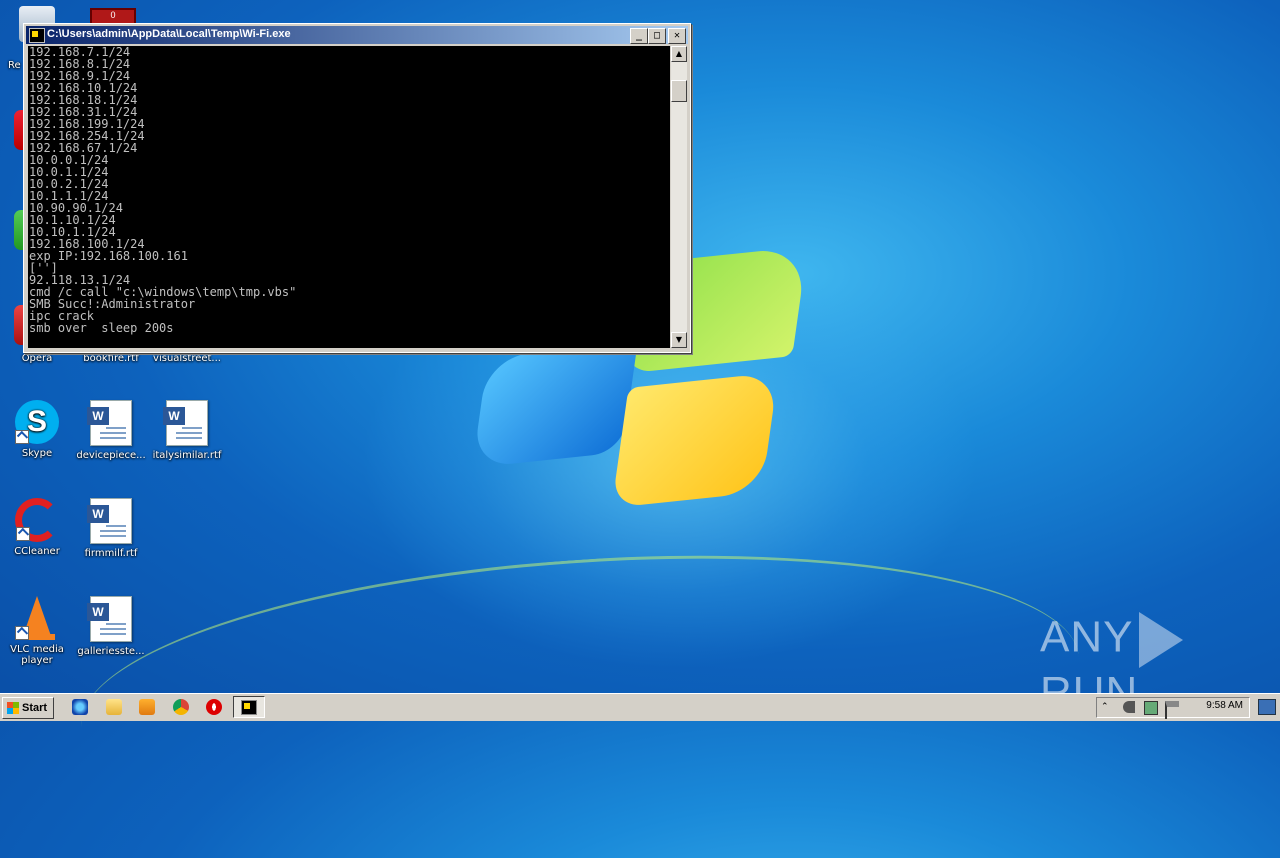 Image resolution: width=1280 pixels, height=858 pixels. What do you see at coordinates (640, 707) in the screenshot?
I see `taskbar: Start ⌃ 9:58 AM` at bounding box center [640, 707].